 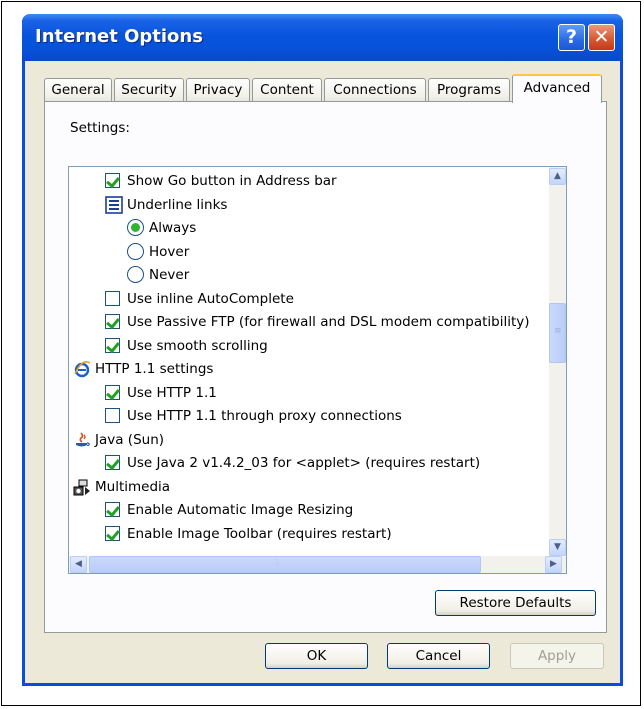 What do you see at coordinates (515, 603) in the screenshot?
I see `restore-defaults-button: Restore Defaults` at bounding box center [515, 603].